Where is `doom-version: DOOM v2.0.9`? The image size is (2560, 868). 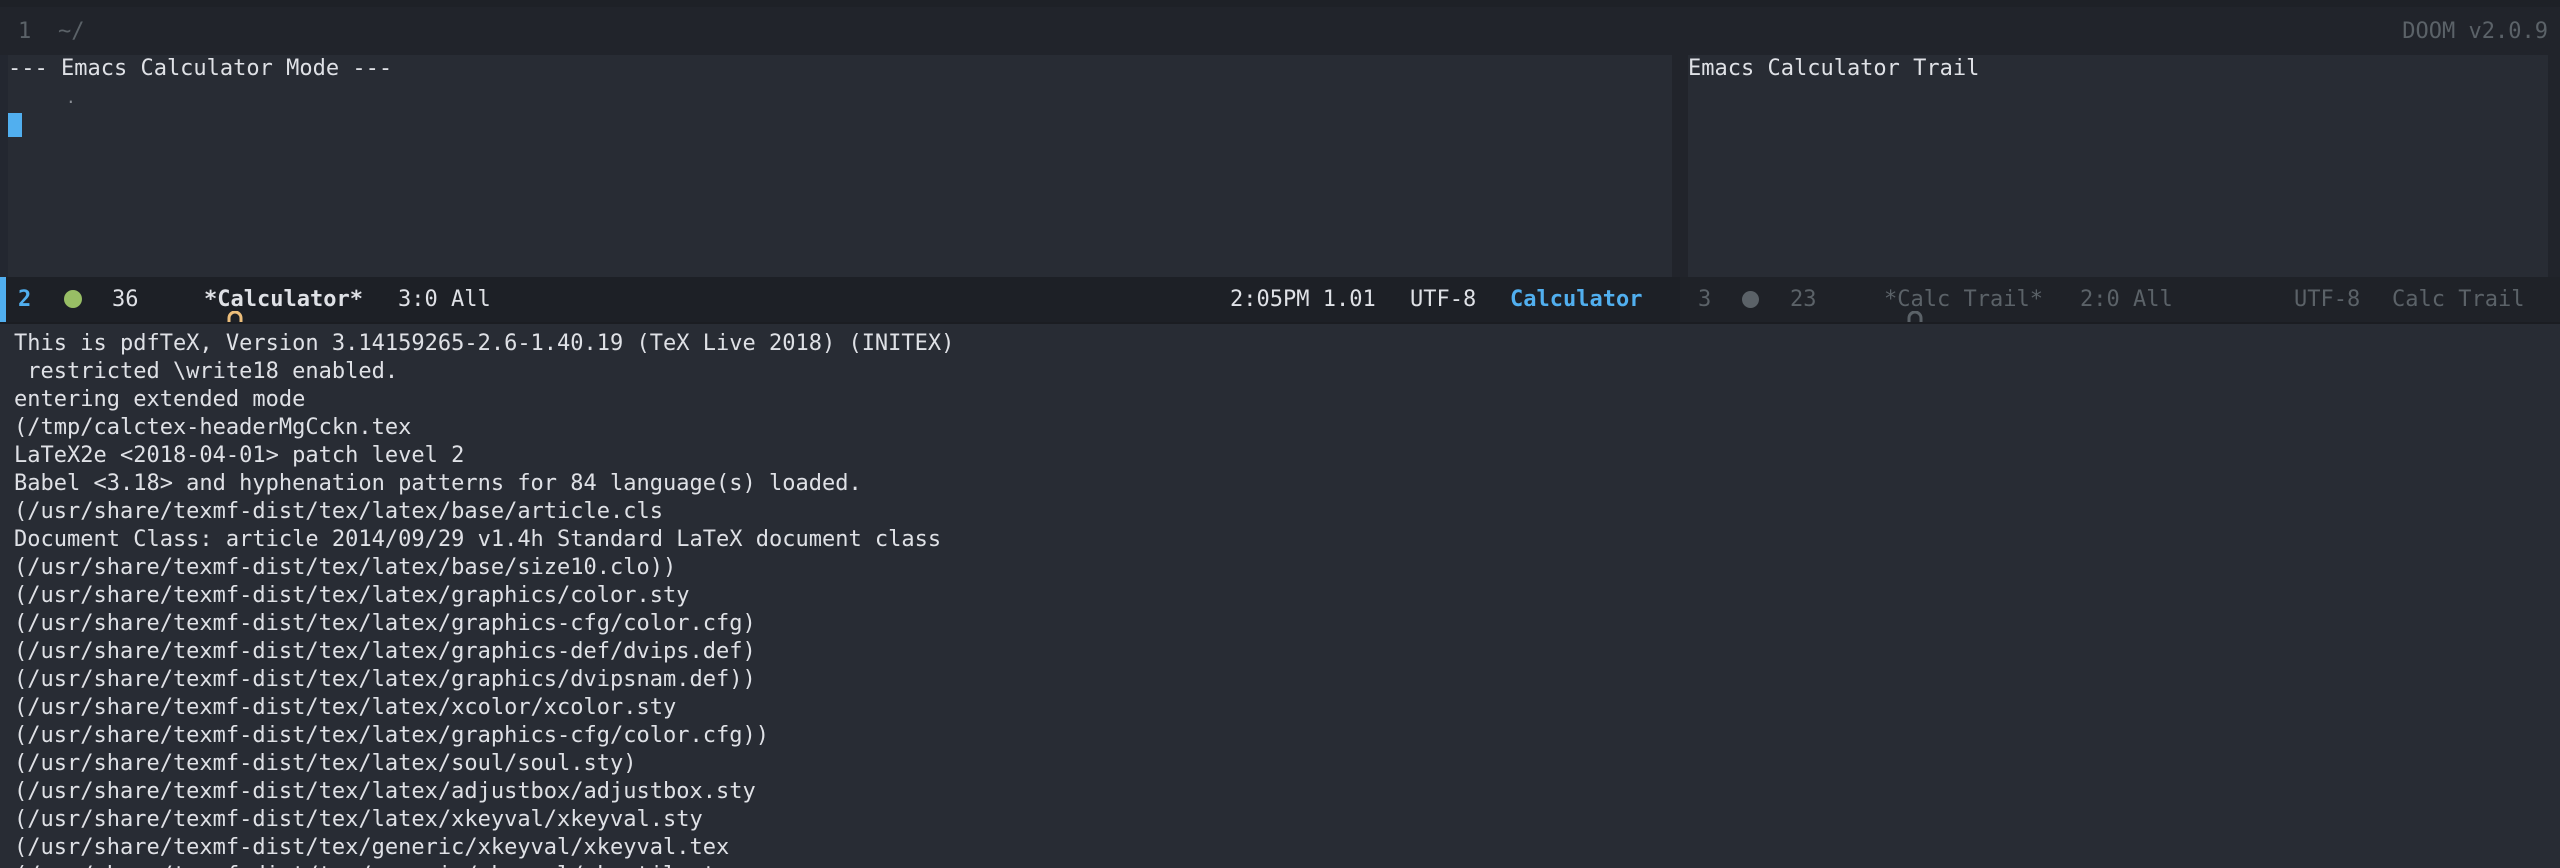 doom-version: DOOM v2.0.9 is located at coordinates (2475, 31).